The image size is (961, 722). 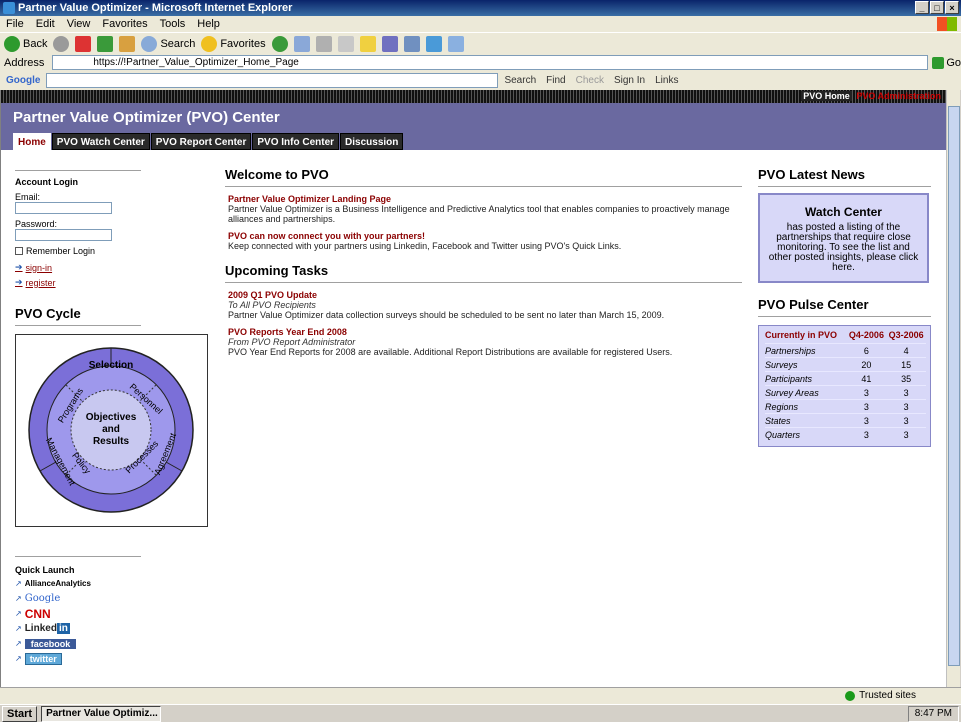 I want to click on quick-link-twitter: ↗ twitter, so click(x=78, y=658).